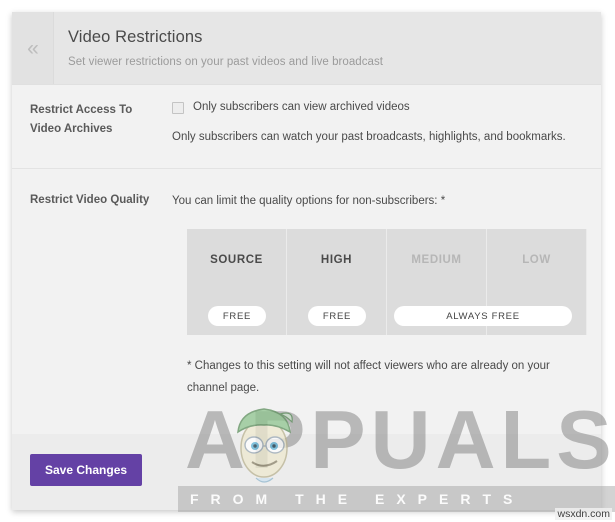 The image size is (615, 522). What do you see at coordinates (536, 260) in the screenshot?
I see `quality-label-low: LOW` at bounding box center [536, 260].